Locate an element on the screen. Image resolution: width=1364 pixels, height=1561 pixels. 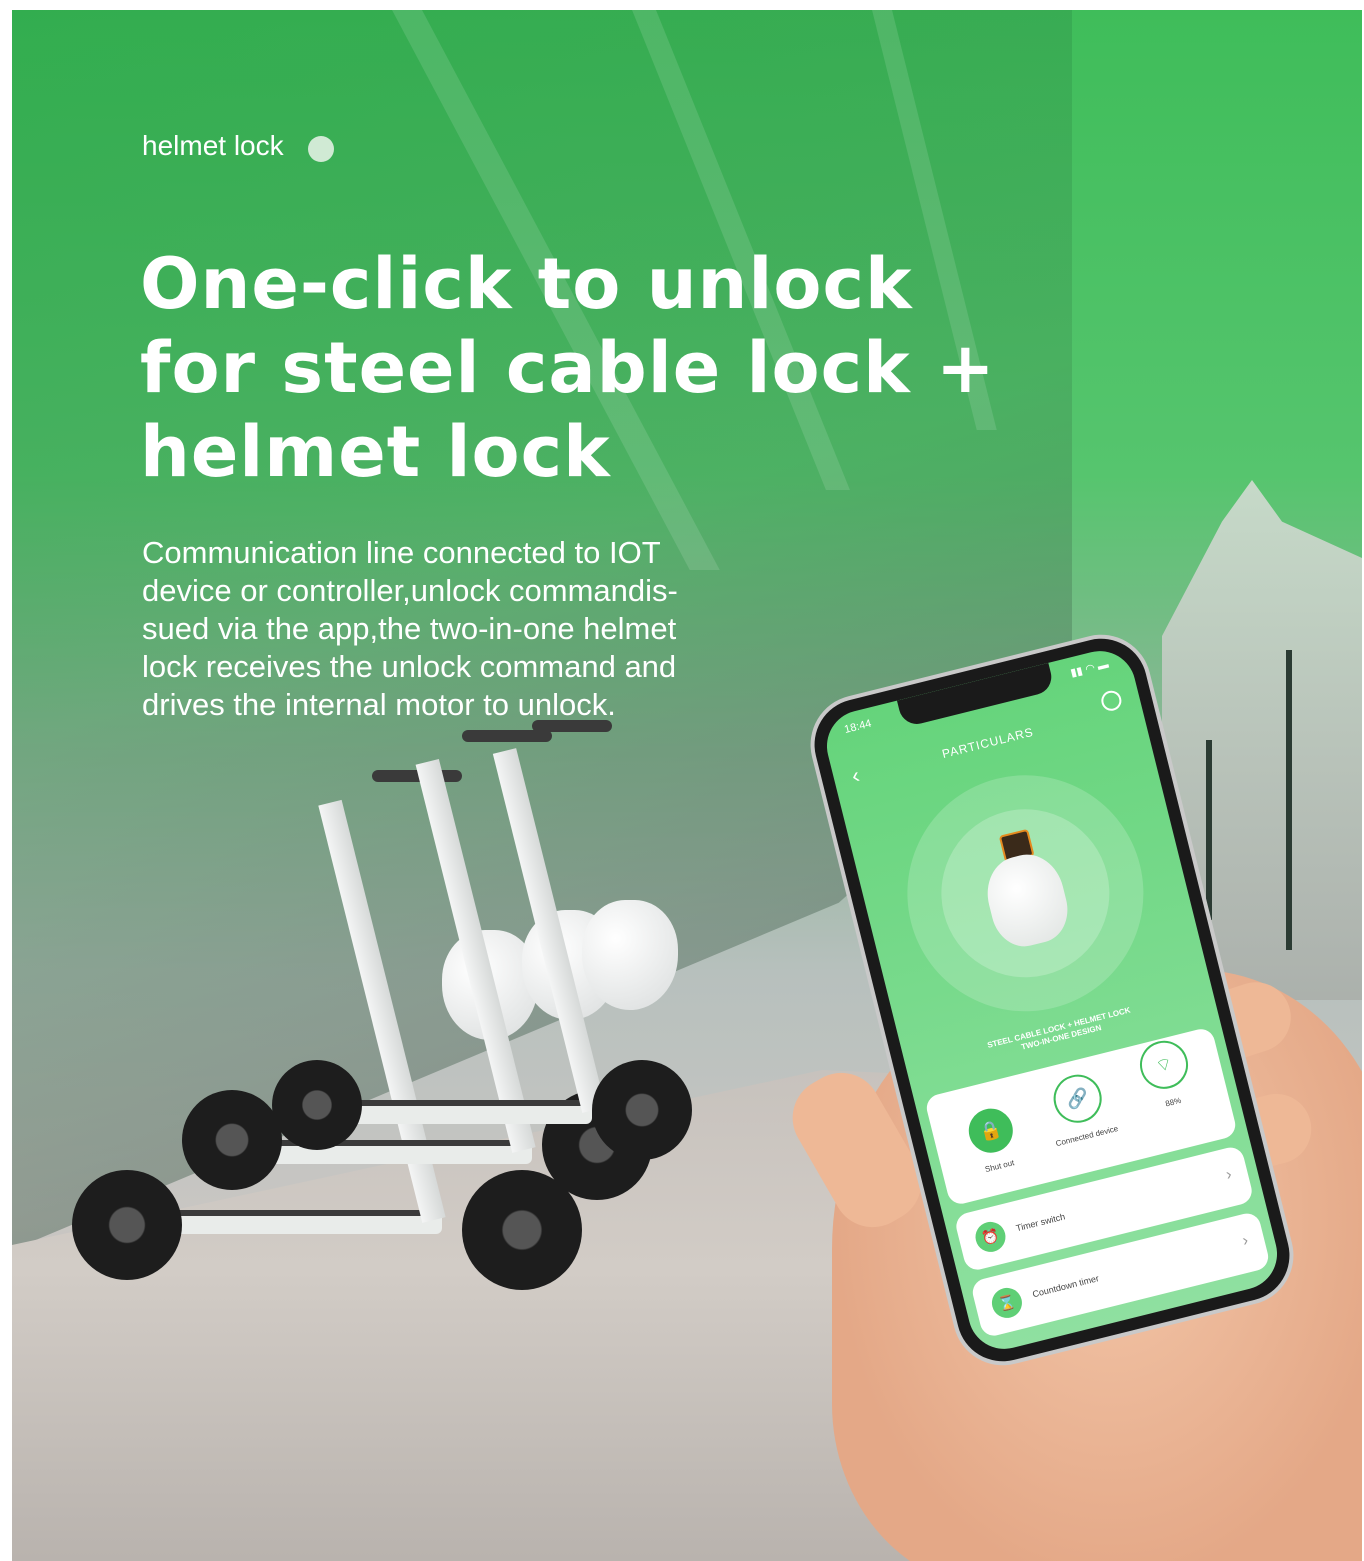
helmet is located at coordinates (630, 955).